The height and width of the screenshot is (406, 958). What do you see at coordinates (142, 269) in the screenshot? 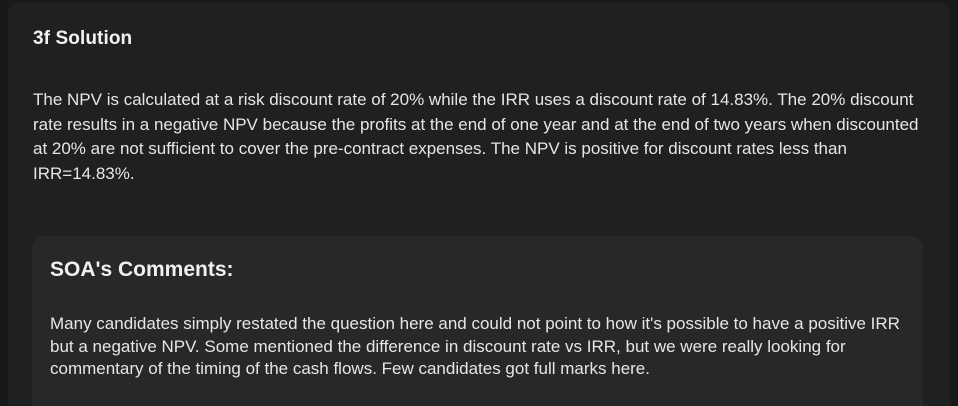
I see `comments-title: SOA's Comments:` at bounding box center [142, 269].